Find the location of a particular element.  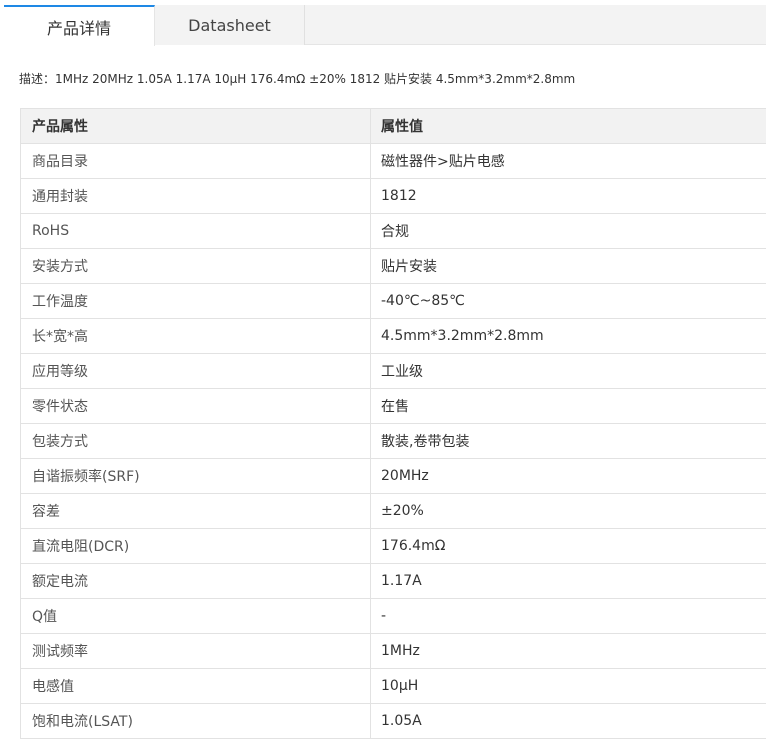

table-row: 长*宽*高 4.5mm*3.2mm*2.8mm is located at coordinates (393, 336).